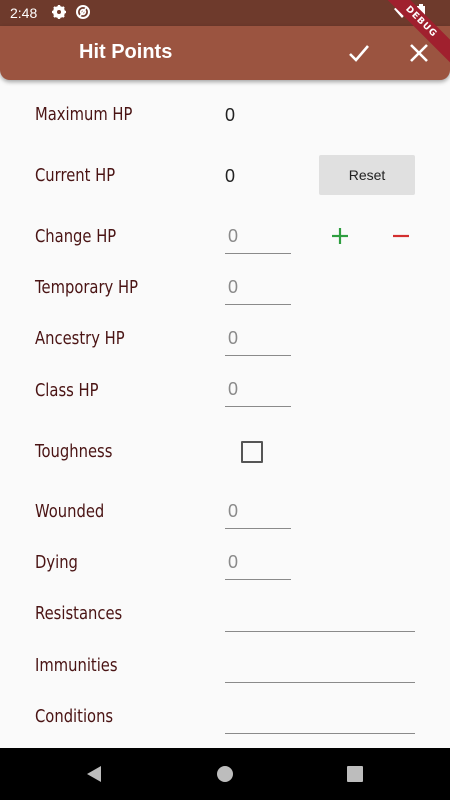  I want to click on ancestry-hp-placeholder: 0, so click(233, 338).